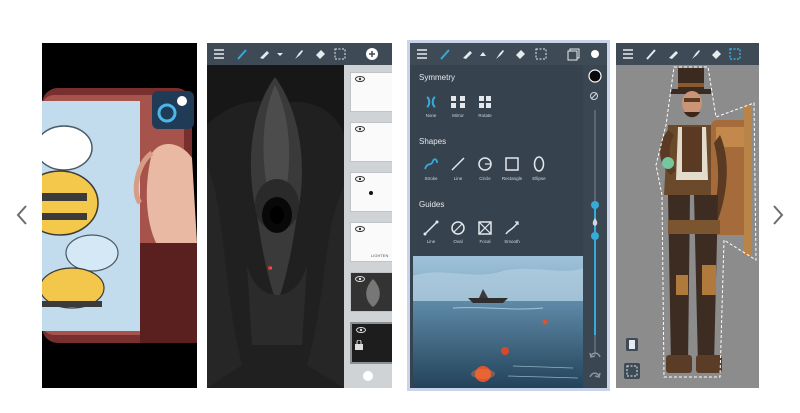 The height and width of the screenshot is (413, 800). What do you see at coordinates (431, 115) in the screenshot?
I see `symmetry-none-label: None` at bounding box center [431, 115].